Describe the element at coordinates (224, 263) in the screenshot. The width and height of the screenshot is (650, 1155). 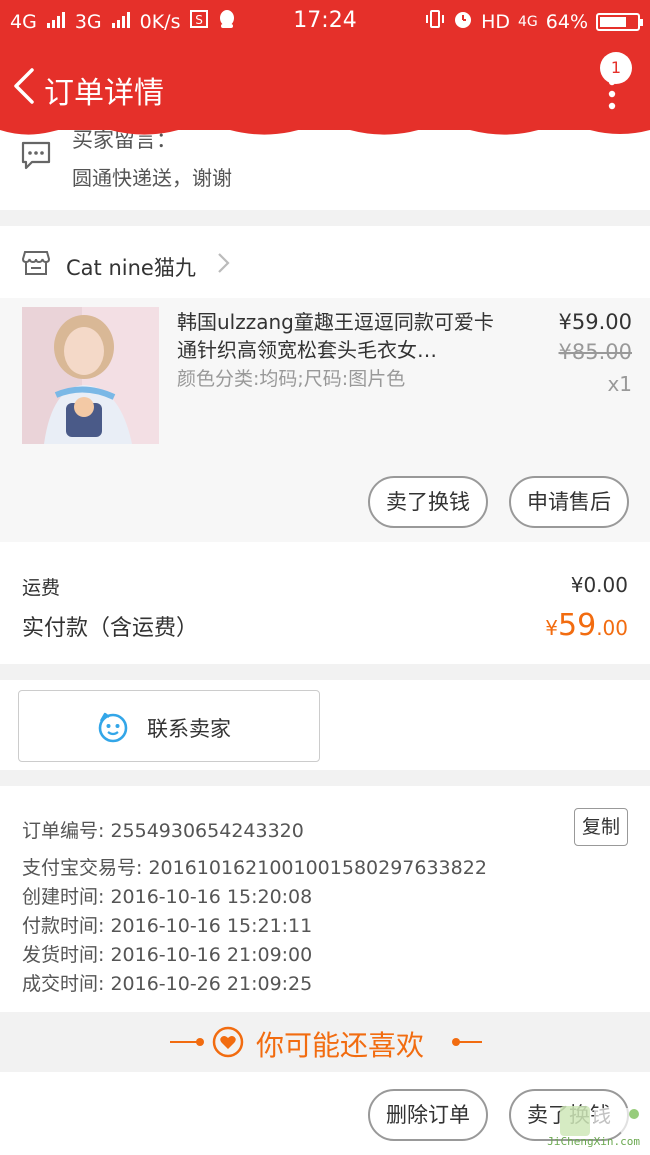
I see `chevron-right-icon` at that location.